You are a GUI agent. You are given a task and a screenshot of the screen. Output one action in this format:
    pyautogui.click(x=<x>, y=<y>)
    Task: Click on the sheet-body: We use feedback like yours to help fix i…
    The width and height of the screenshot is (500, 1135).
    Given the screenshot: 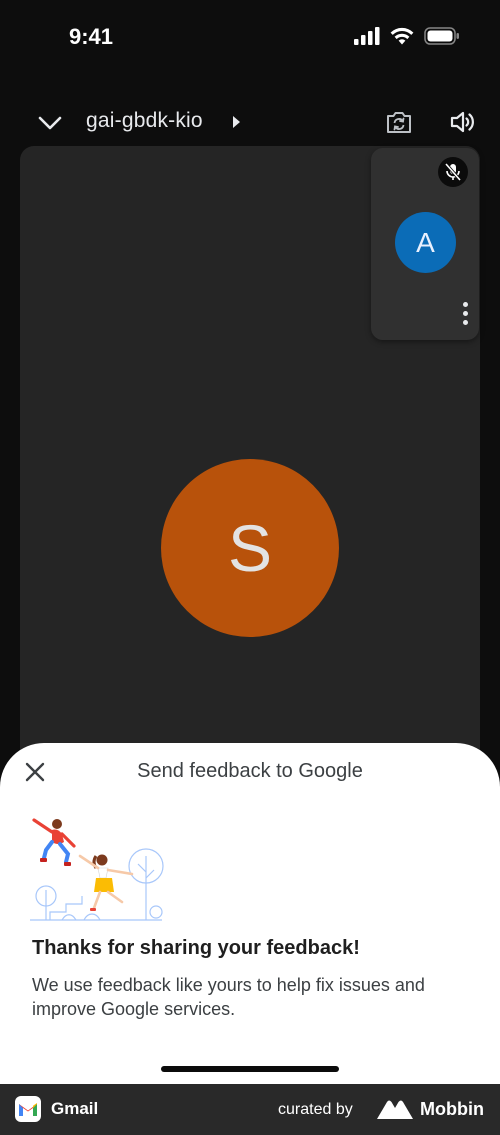 What is the action you would take?
    pyautogui.click(x=228, y=997)
    